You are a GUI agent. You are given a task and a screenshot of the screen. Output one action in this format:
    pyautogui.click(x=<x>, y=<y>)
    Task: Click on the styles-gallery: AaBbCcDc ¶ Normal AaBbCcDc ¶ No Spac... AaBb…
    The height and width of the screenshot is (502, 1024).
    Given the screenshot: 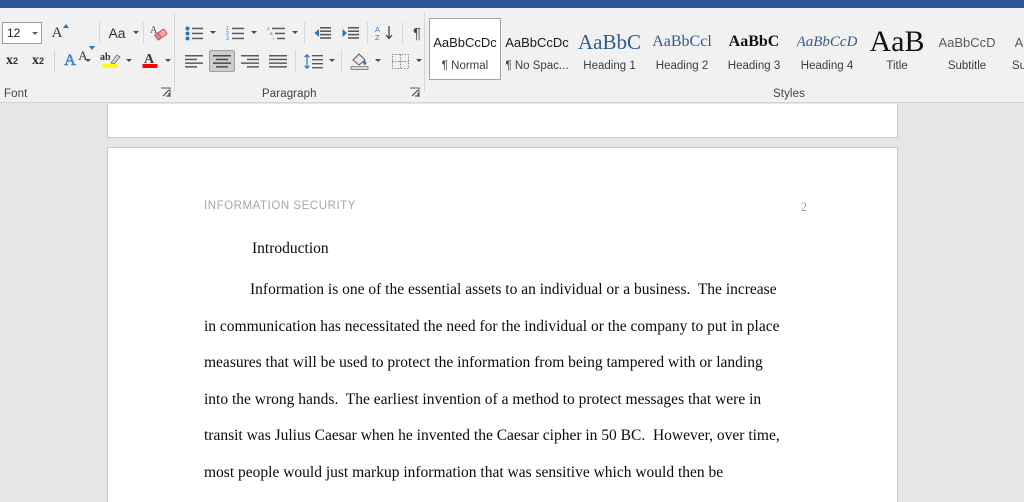 What is the action you would take?
    pyautogui.click(x=726, y=49)
    